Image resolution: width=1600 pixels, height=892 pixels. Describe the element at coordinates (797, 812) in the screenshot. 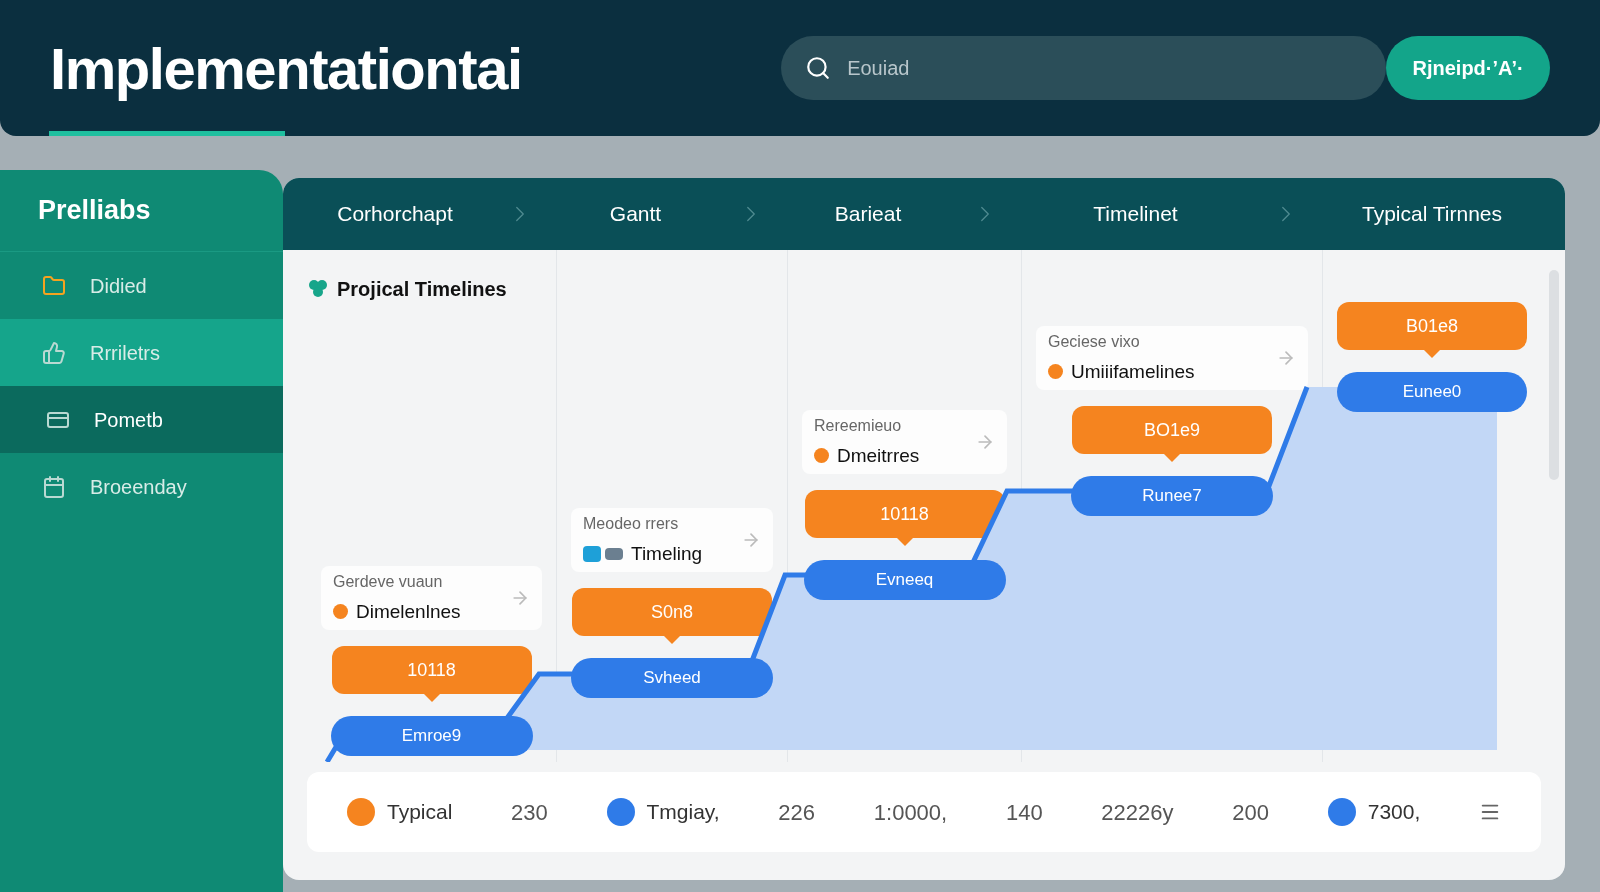

I see `legend-value: 226` at that location.